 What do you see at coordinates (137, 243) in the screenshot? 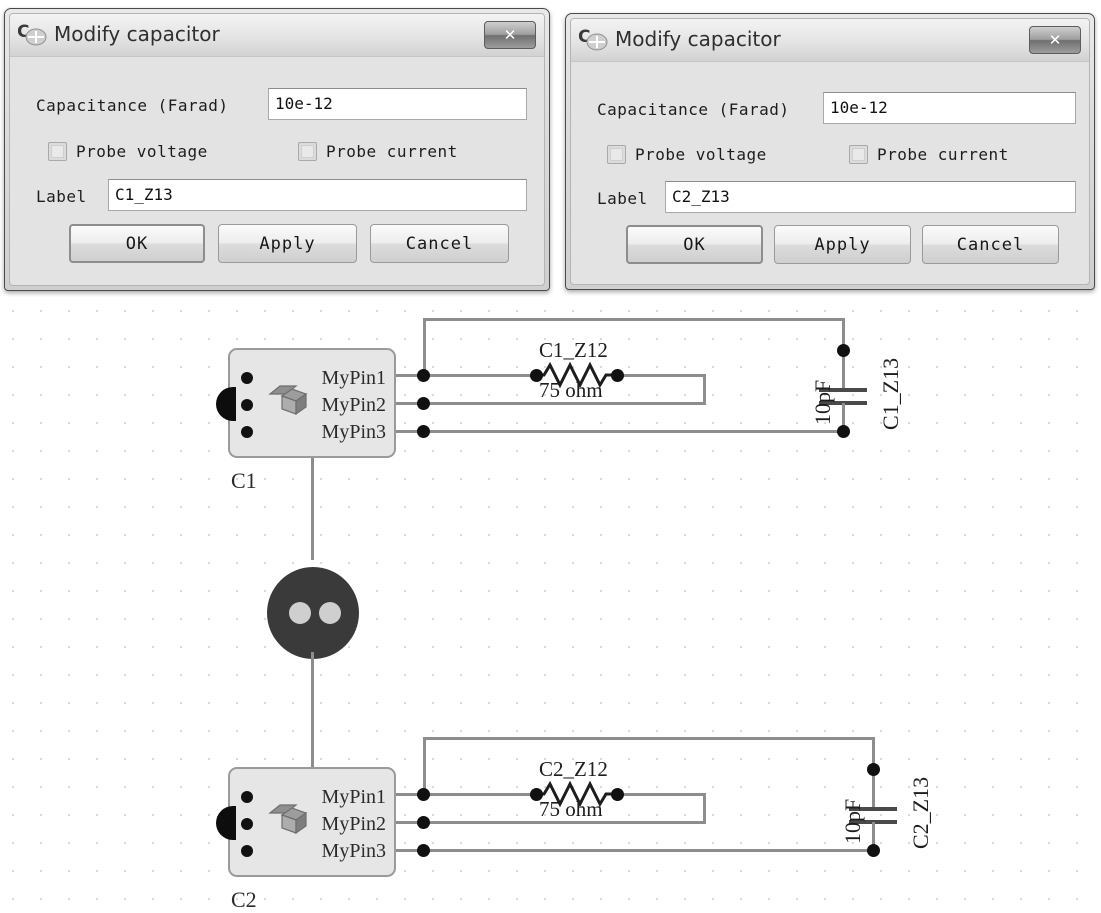
I see `ok-button-c1: OK` at bounding box center [137, 243].